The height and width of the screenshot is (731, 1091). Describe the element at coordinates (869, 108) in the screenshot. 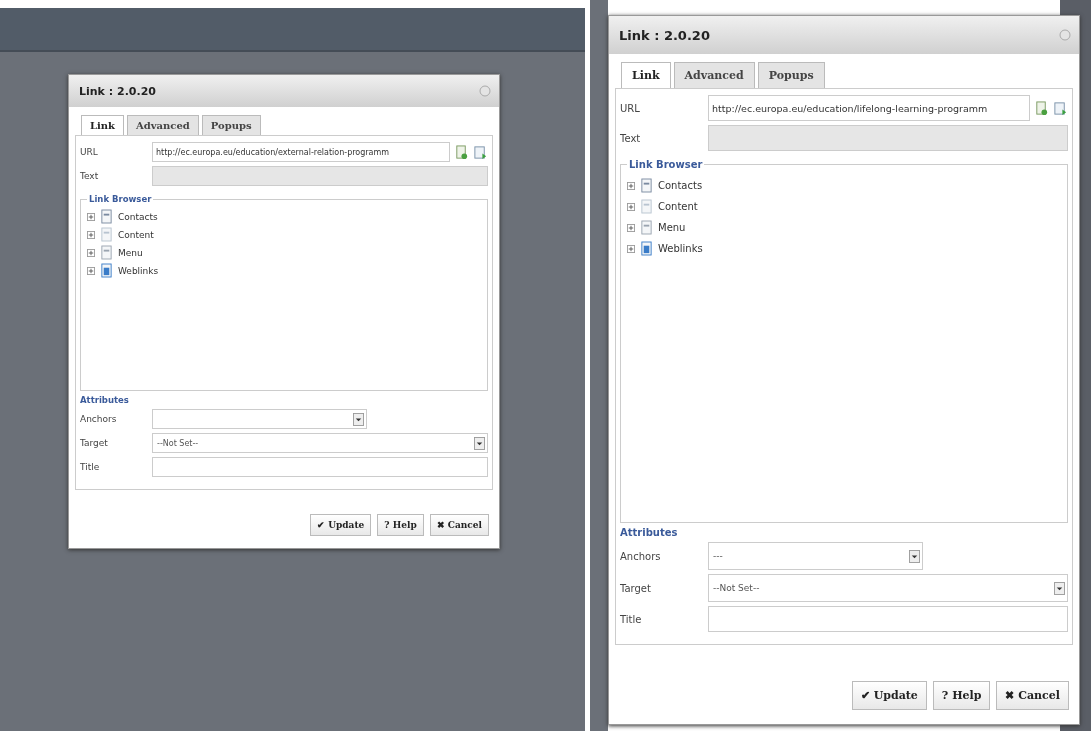

I see `url-field: http://ec.europa.eu/education/lifelong-learning-programm` at that location.